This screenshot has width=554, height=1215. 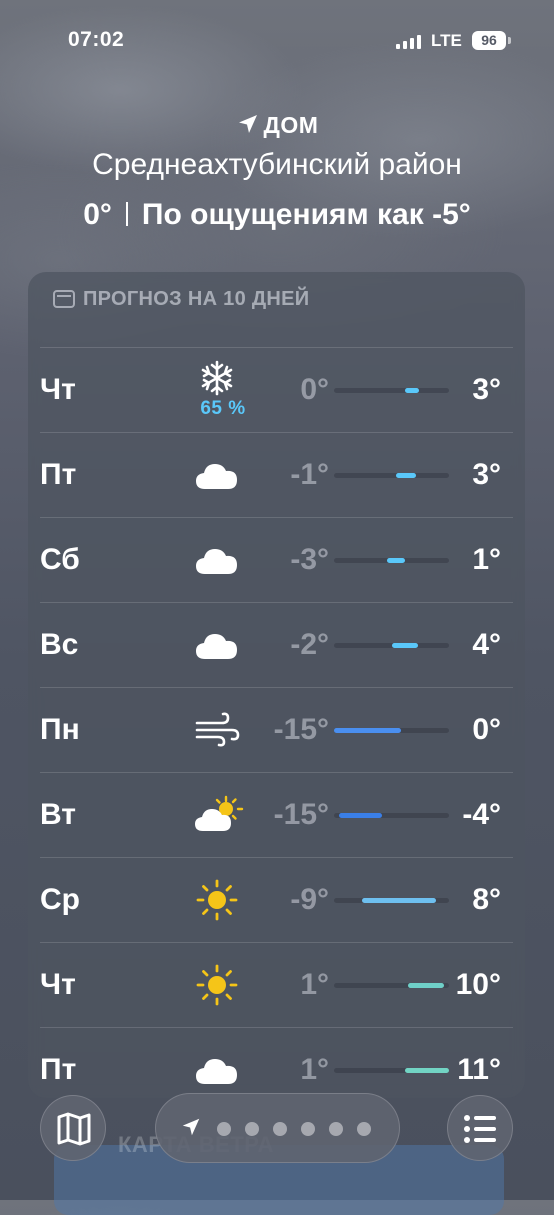 I want to click on low-temp: -3°, so click(x=309, y=559).